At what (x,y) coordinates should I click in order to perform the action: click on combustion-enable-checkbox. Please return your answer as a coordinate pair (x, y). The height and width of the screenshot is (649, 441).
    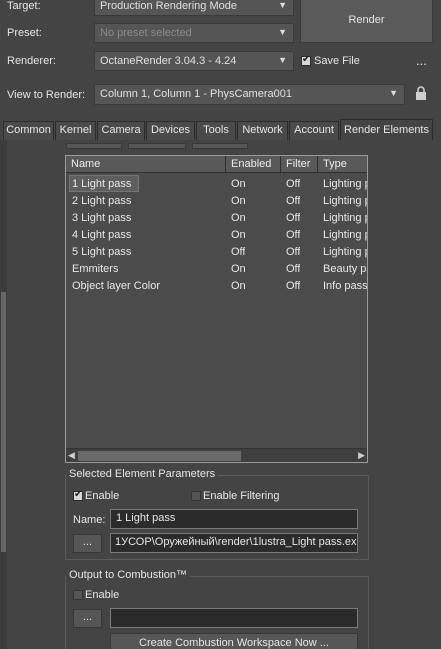
    Looking at the image, I should click on (78, 595).